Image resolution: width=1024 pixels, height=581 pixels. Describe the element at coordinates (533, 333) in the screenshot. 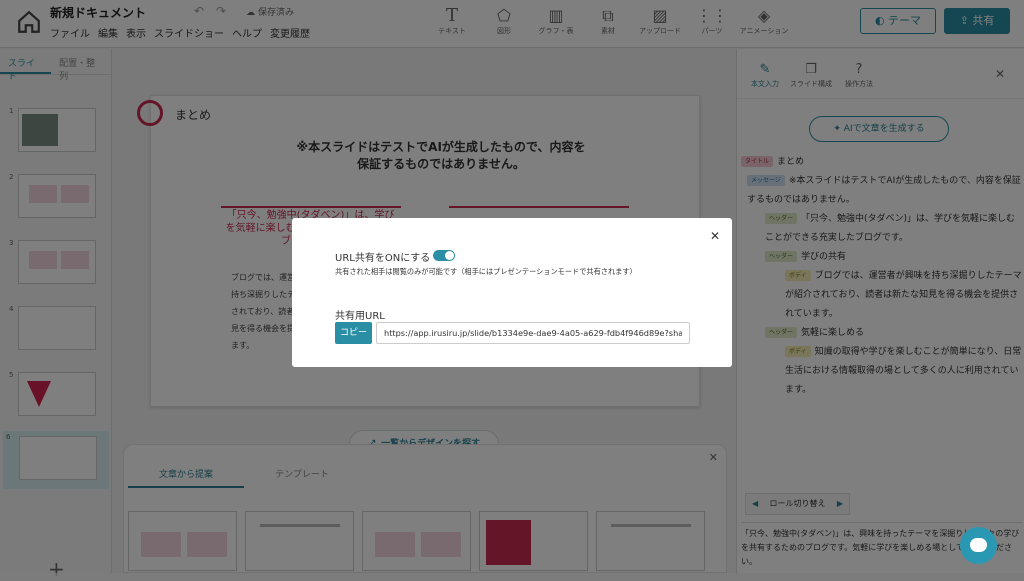

I see `share-url-field` at that location.